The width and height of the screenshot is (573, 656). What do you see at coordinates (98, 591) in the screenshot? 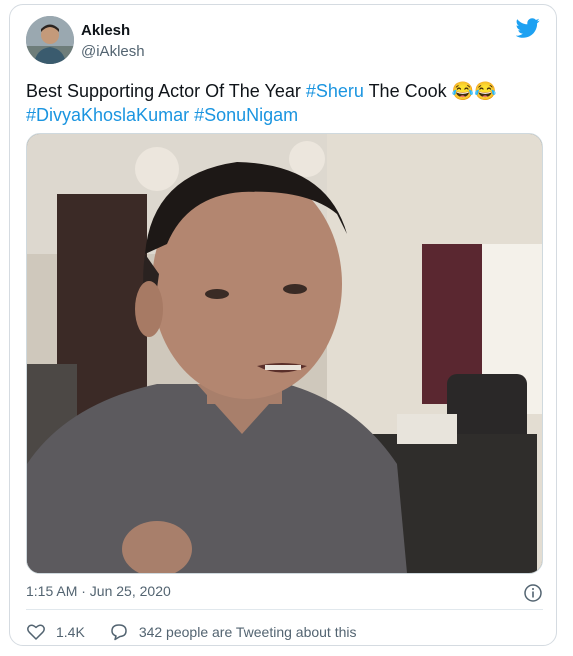
I see `tweet-timestamp: 1:15 AM · Jun 25, 2020` at bounding box center [98, 591].